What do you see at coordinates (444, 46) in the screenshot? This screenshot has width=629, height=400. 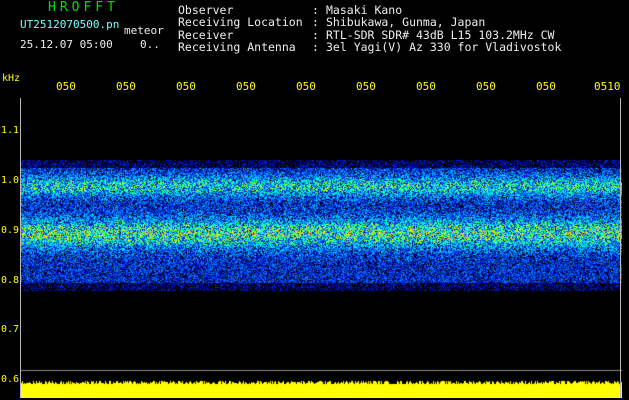 I see `info-value: 3el Yagi(V) Az 330 for Vladivostok` at bounding box center [444, 46].